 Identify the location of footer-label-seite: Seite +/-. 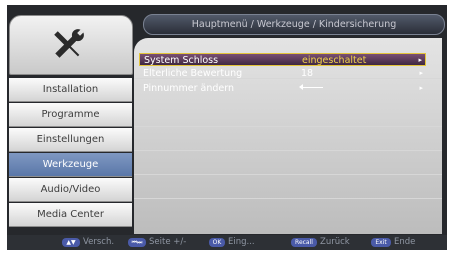
(168, 242).